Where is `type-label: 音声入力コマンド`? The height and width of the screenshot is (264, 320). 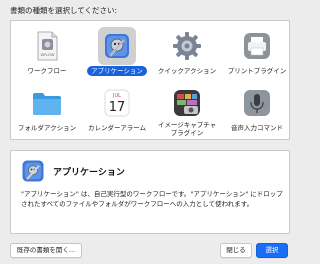 type-label: 音声入力コマンド is located at coordinates (257, 128).